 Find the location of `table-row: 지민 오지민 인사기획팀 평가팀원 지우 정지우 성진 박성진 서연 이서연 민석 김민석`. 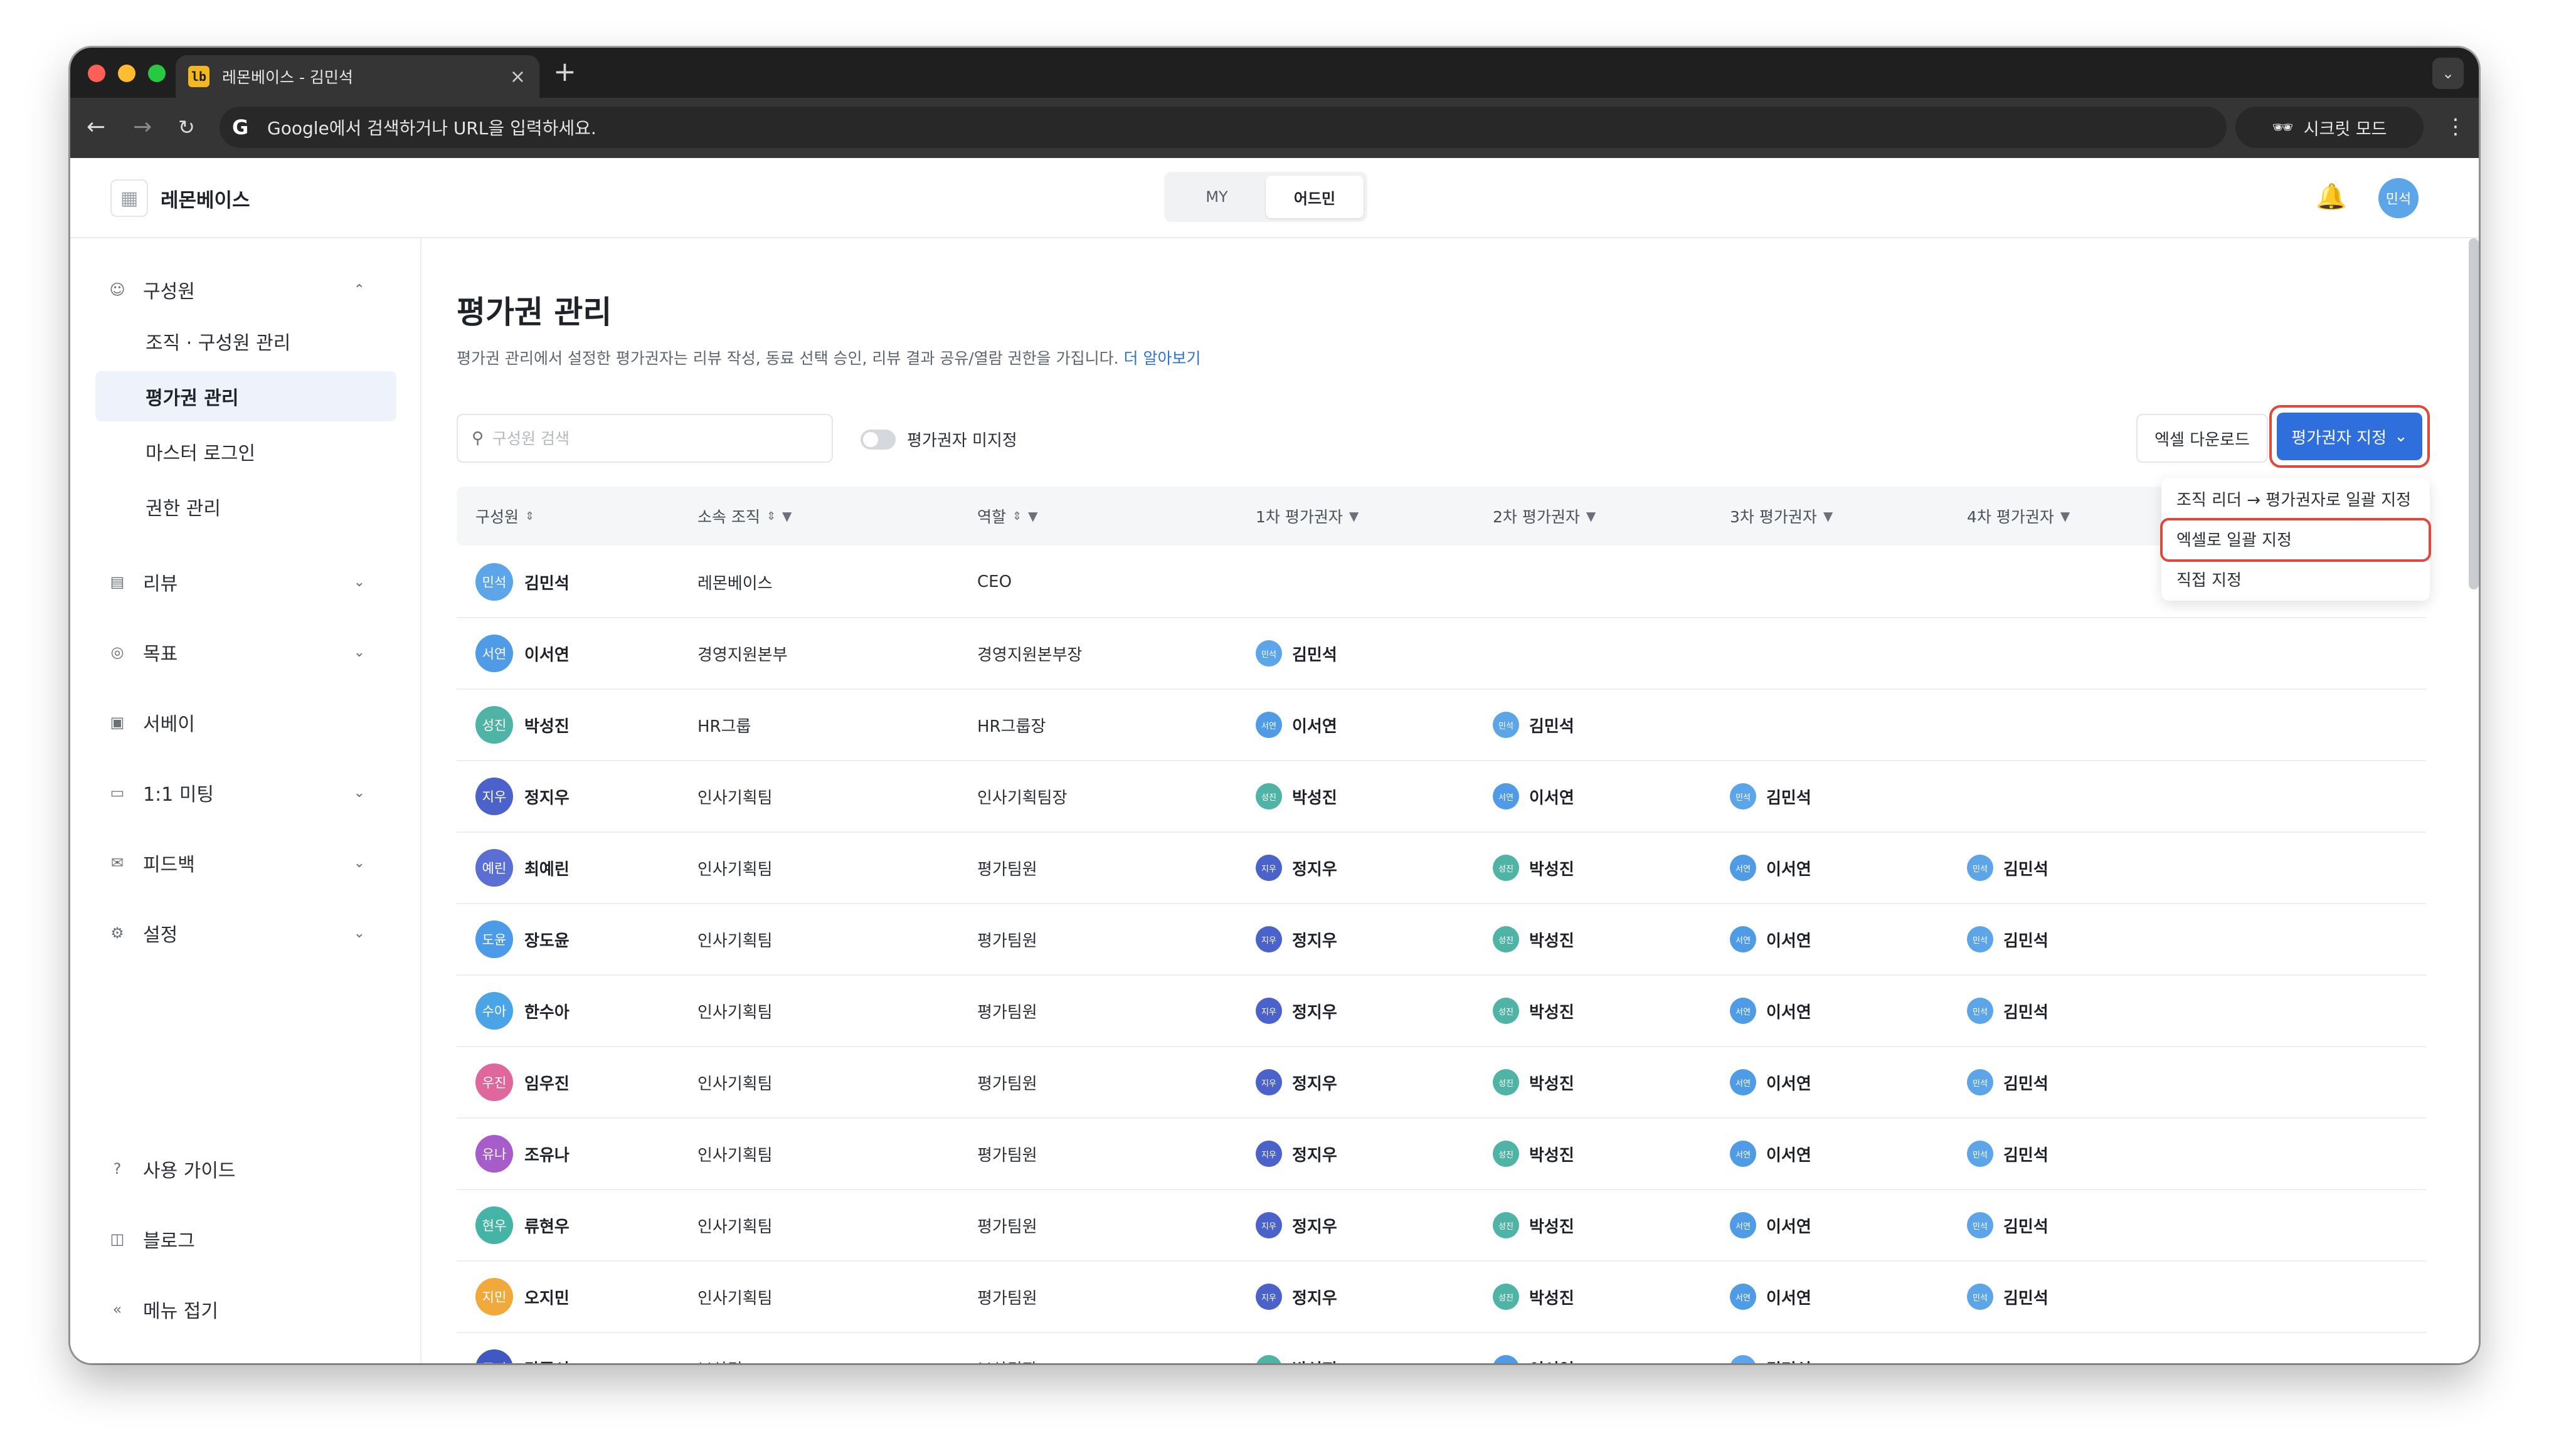

table-row: 지민 오지민 인사기획팀 평가팀원 지우 정지우 성진 박성진 서연 이서연 민석 김민석 is located at coordinates (1441, 1298).